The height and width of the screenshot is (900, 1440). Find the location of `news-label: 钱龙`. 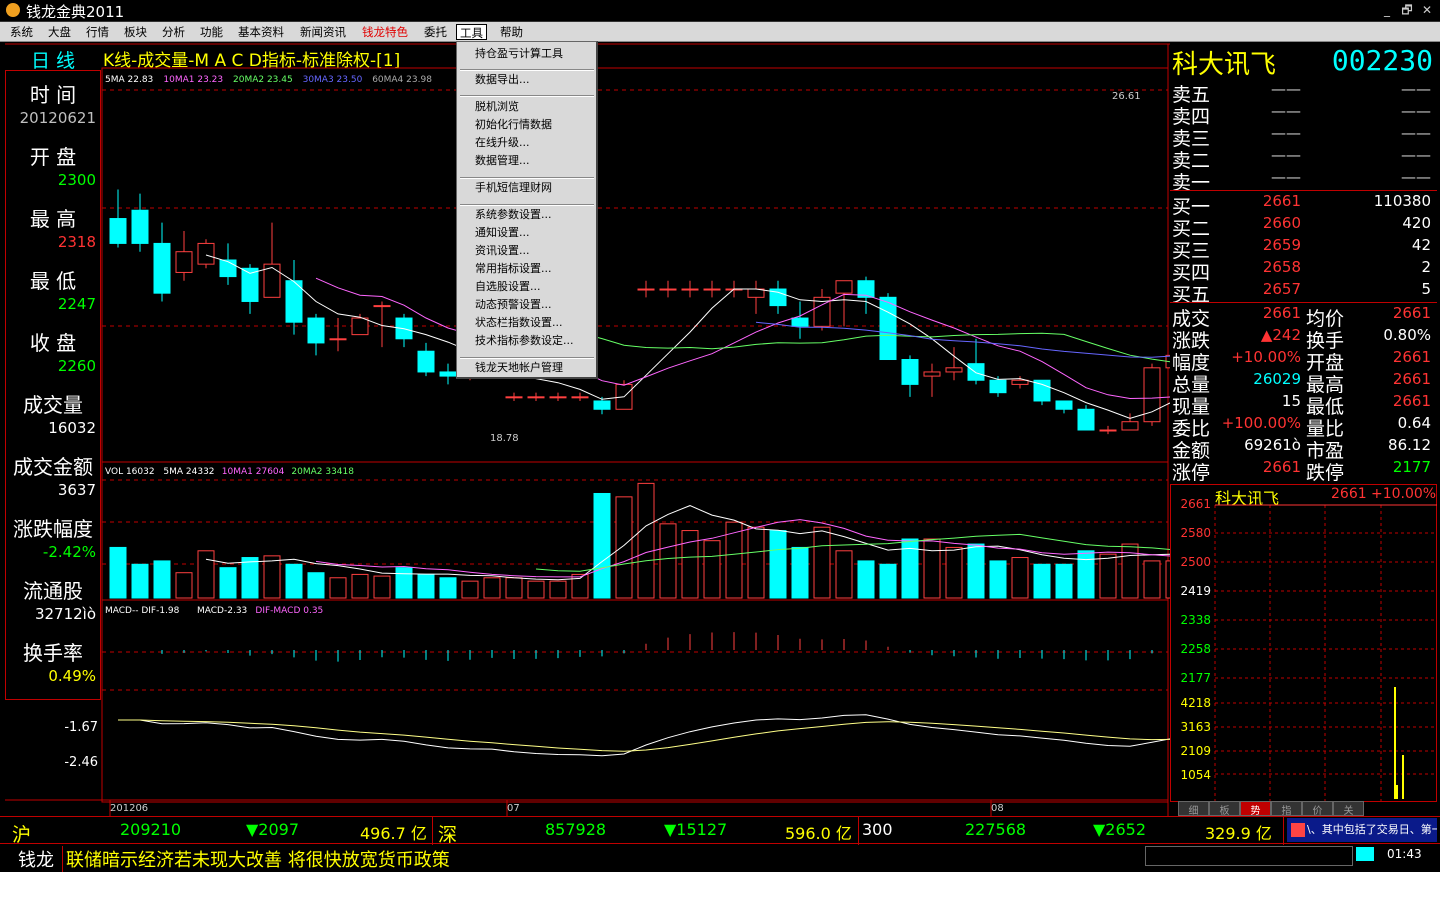

news-label: 钱龙 is located at coordinates (36, 860).